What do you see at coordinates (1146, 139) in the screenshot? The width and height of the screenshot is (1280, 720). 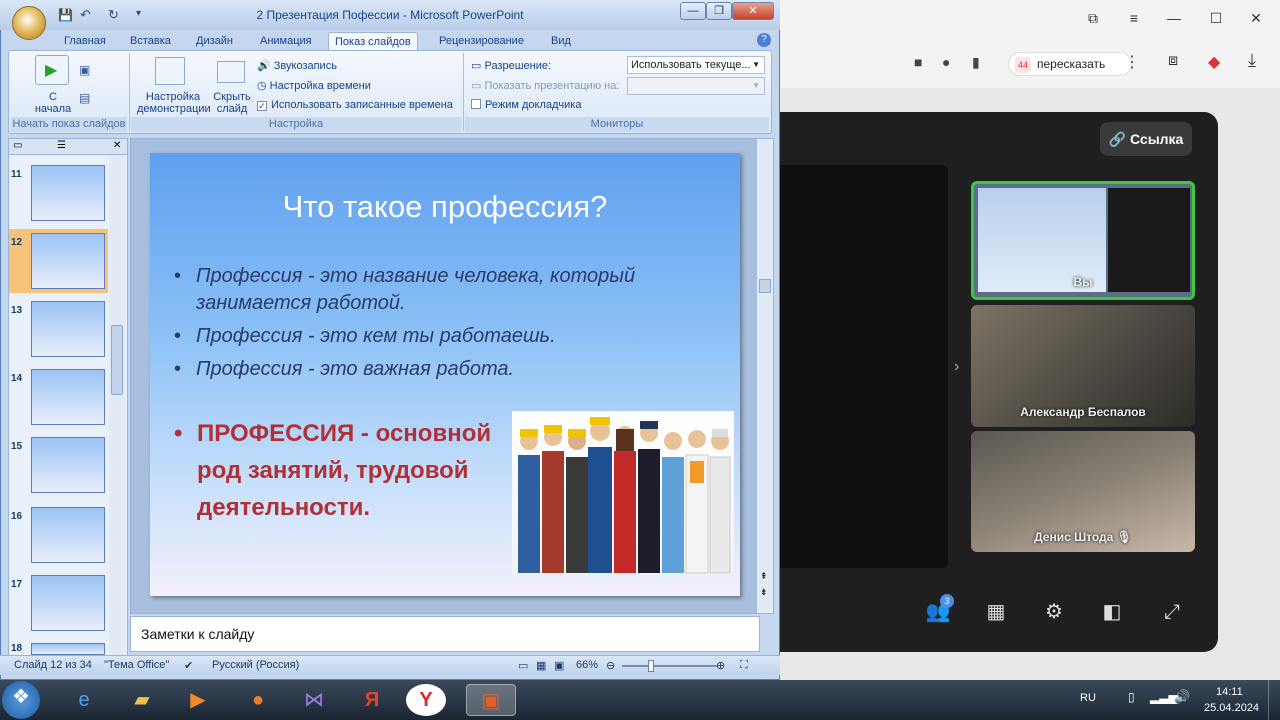 I see `link-button: 🔗 Ссылка` at bounding box center [1146, 139].